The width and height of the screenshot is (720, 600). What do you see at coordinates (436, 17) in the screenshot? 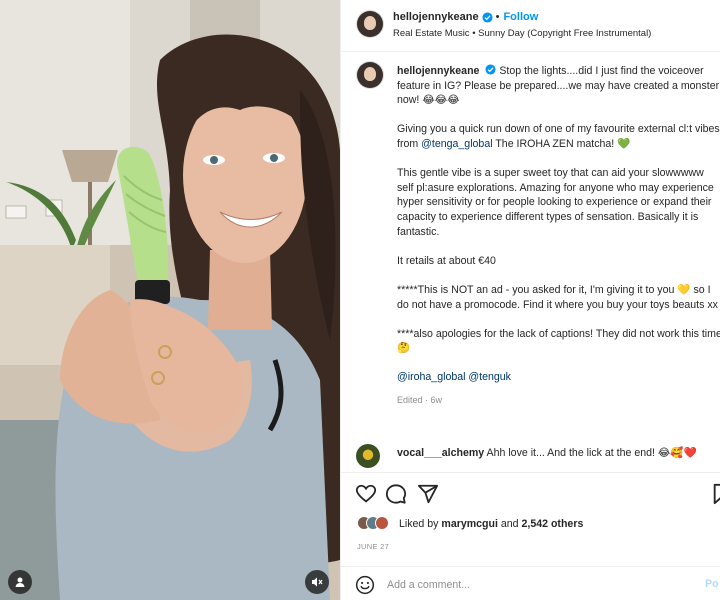
I see `author-username: hellojennykeane` at bounding box center [436, 17].